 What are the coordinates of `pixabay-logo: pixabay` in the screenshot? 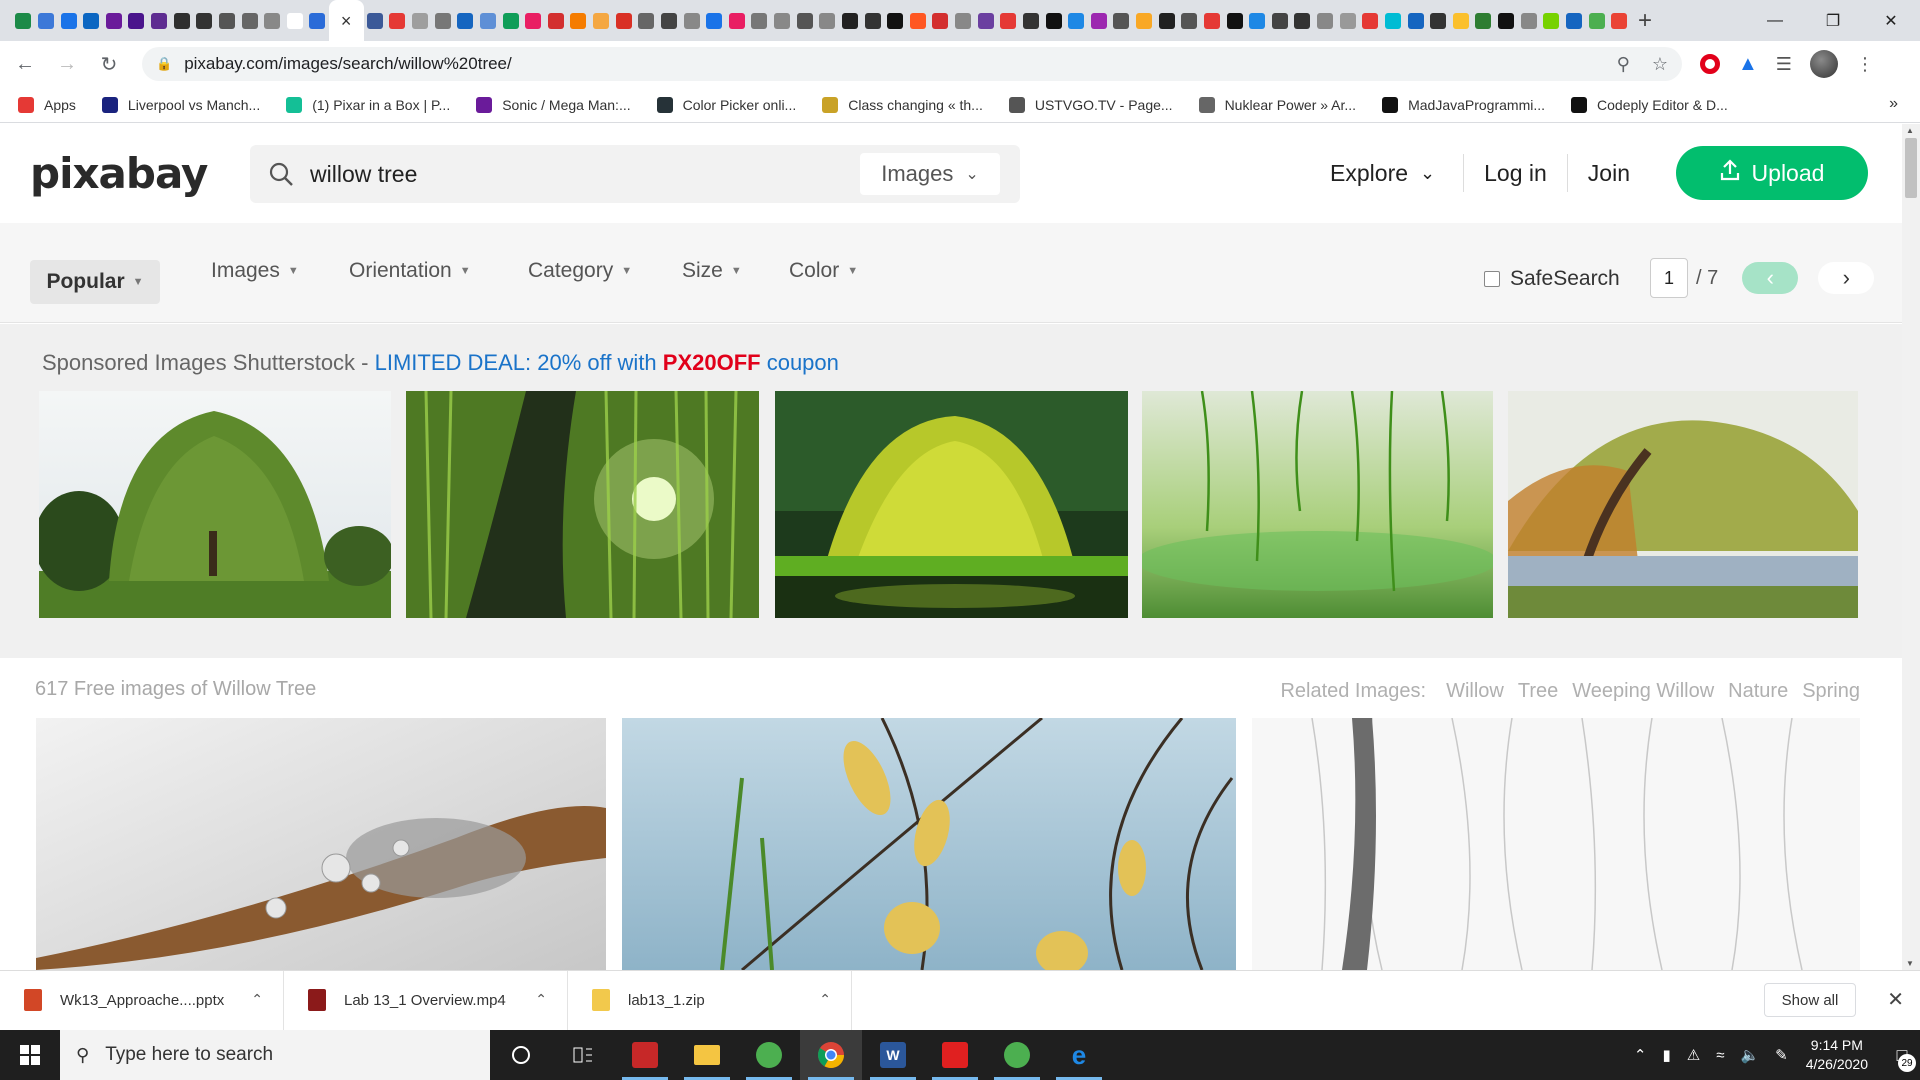 It's located at (119, 173).